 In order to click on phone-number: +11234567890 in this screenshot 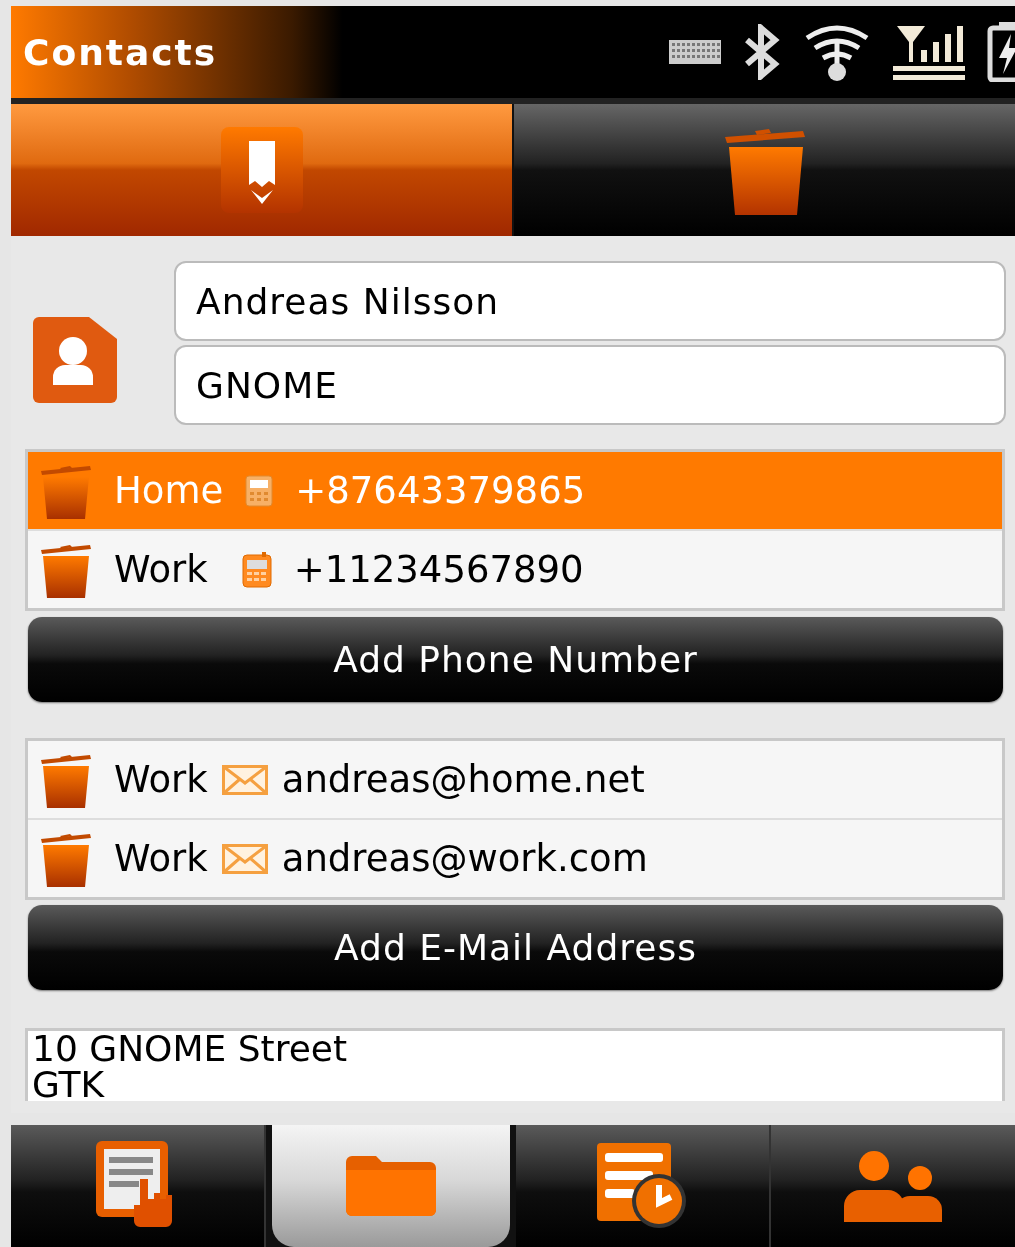, I will do `click(438, 569)`.